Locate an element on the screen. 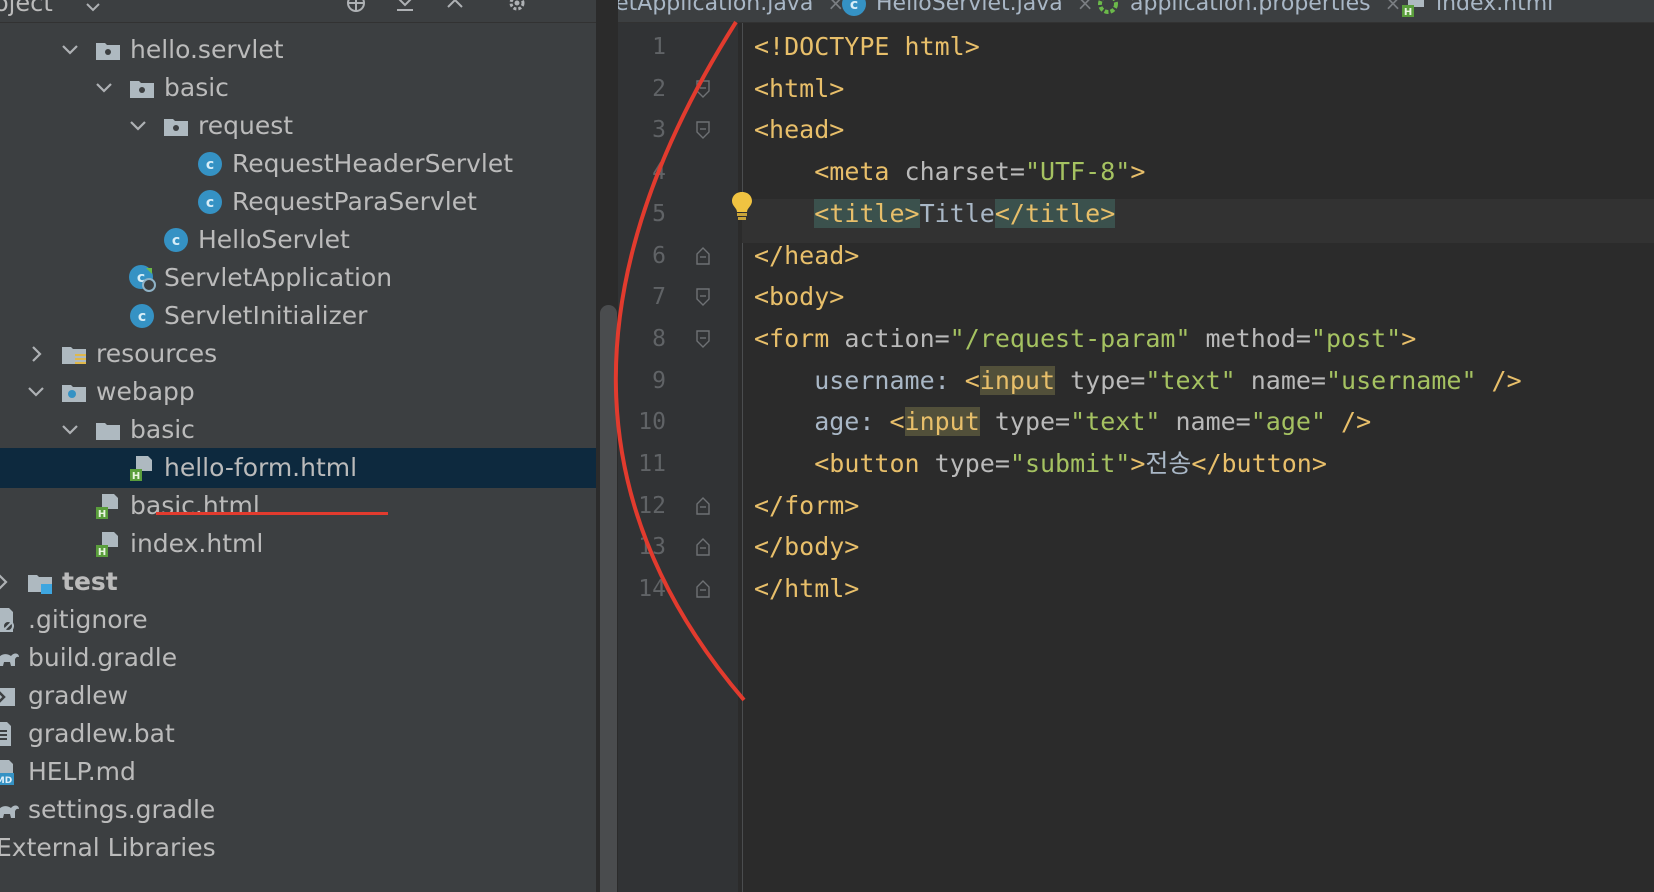  tab-application-properties: application.properties × is located at coordinates (1247, 10).